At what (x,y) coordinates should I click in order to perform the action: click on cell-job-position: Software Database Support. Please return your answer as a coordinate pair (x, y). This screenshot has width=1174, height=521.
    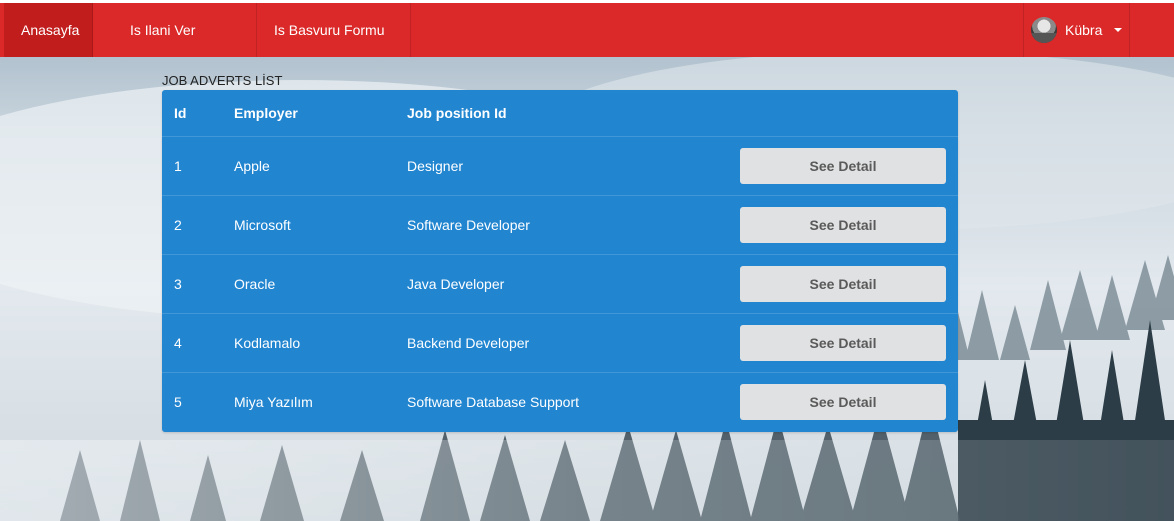
    Looking at the image, I should click on (493, 402).